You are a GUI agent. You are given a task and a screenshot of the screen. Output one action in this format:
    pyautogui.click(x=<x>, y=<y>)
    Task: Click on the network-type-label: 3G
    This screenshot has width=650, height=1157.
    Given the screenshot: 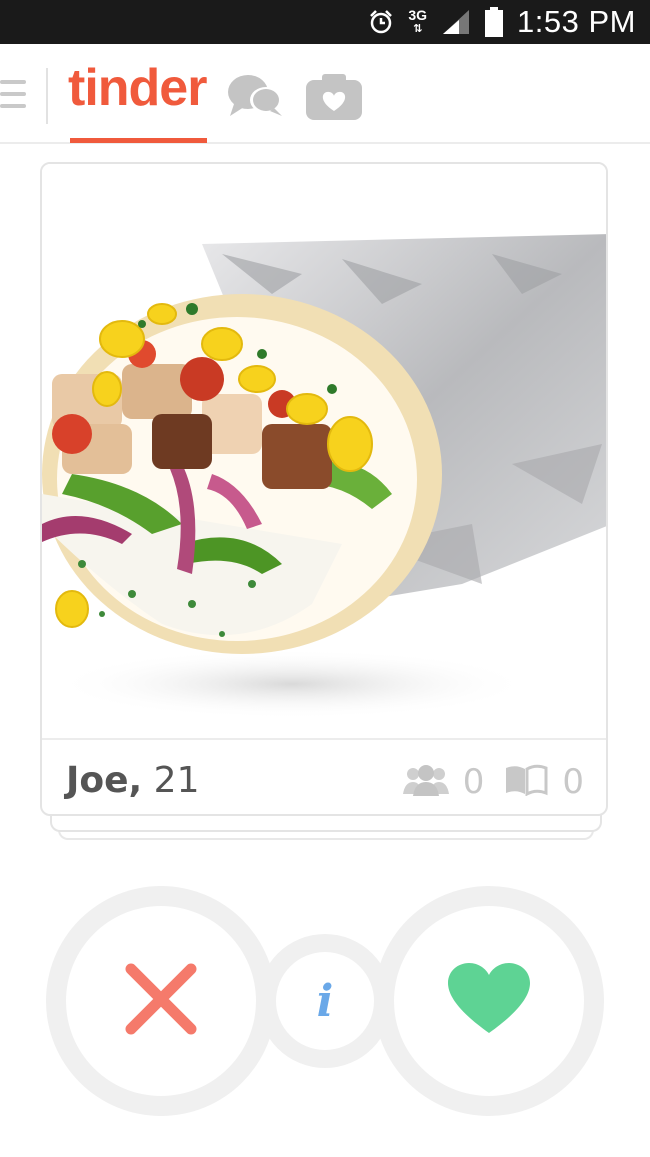 What is the action you would take?
    pyautogui.click(x=418, y=15)
    